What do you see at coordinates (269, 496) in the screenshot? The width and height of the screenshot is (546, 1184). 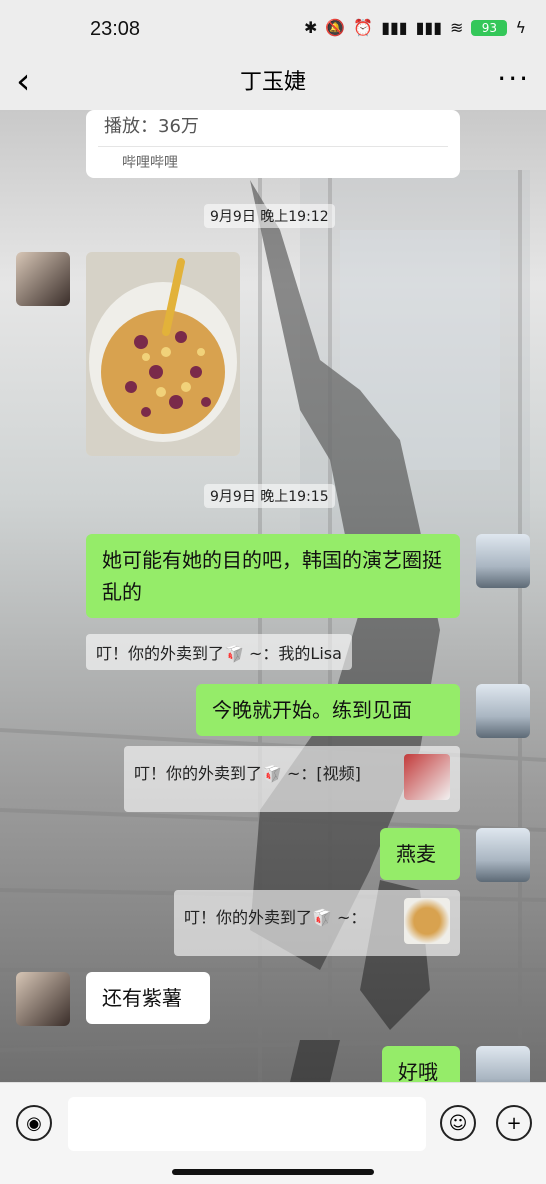 I see `timestamp: 9月9日 晚上19:15` at bounding box center [269, 496].